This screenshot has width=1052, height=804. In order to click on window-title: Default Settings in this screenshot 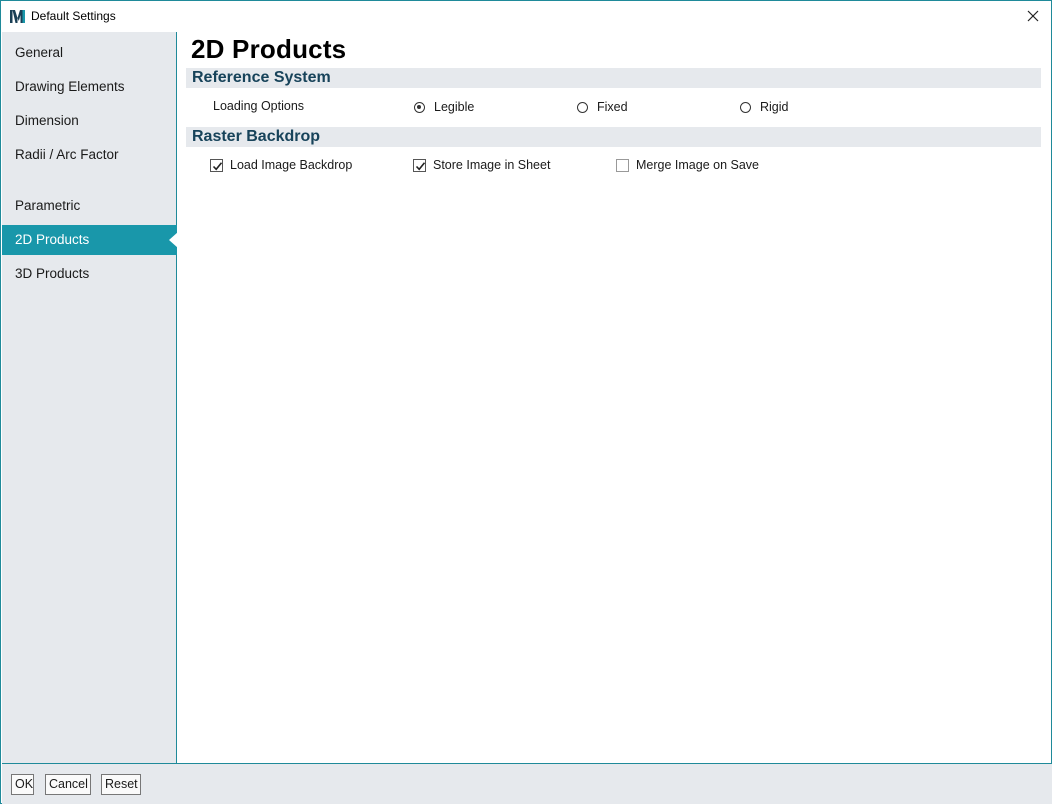, I will do `click(73, 16)`.